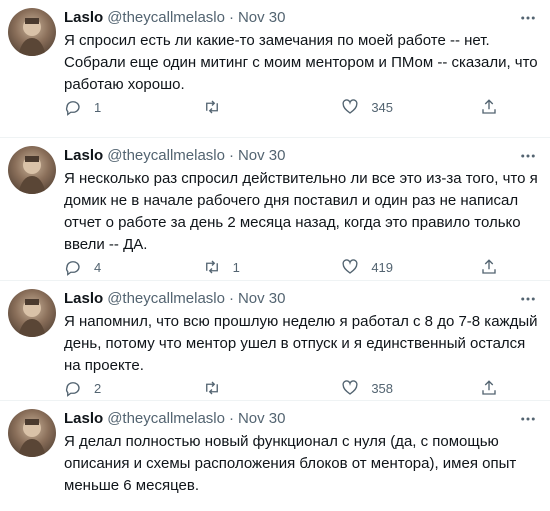 Image resolution: width=550 pixels, height=511 pixels. What do you see at coordinates (98, 388) in the screenshot?
I see `reply-count: 2` at bounding box center [98, 388].